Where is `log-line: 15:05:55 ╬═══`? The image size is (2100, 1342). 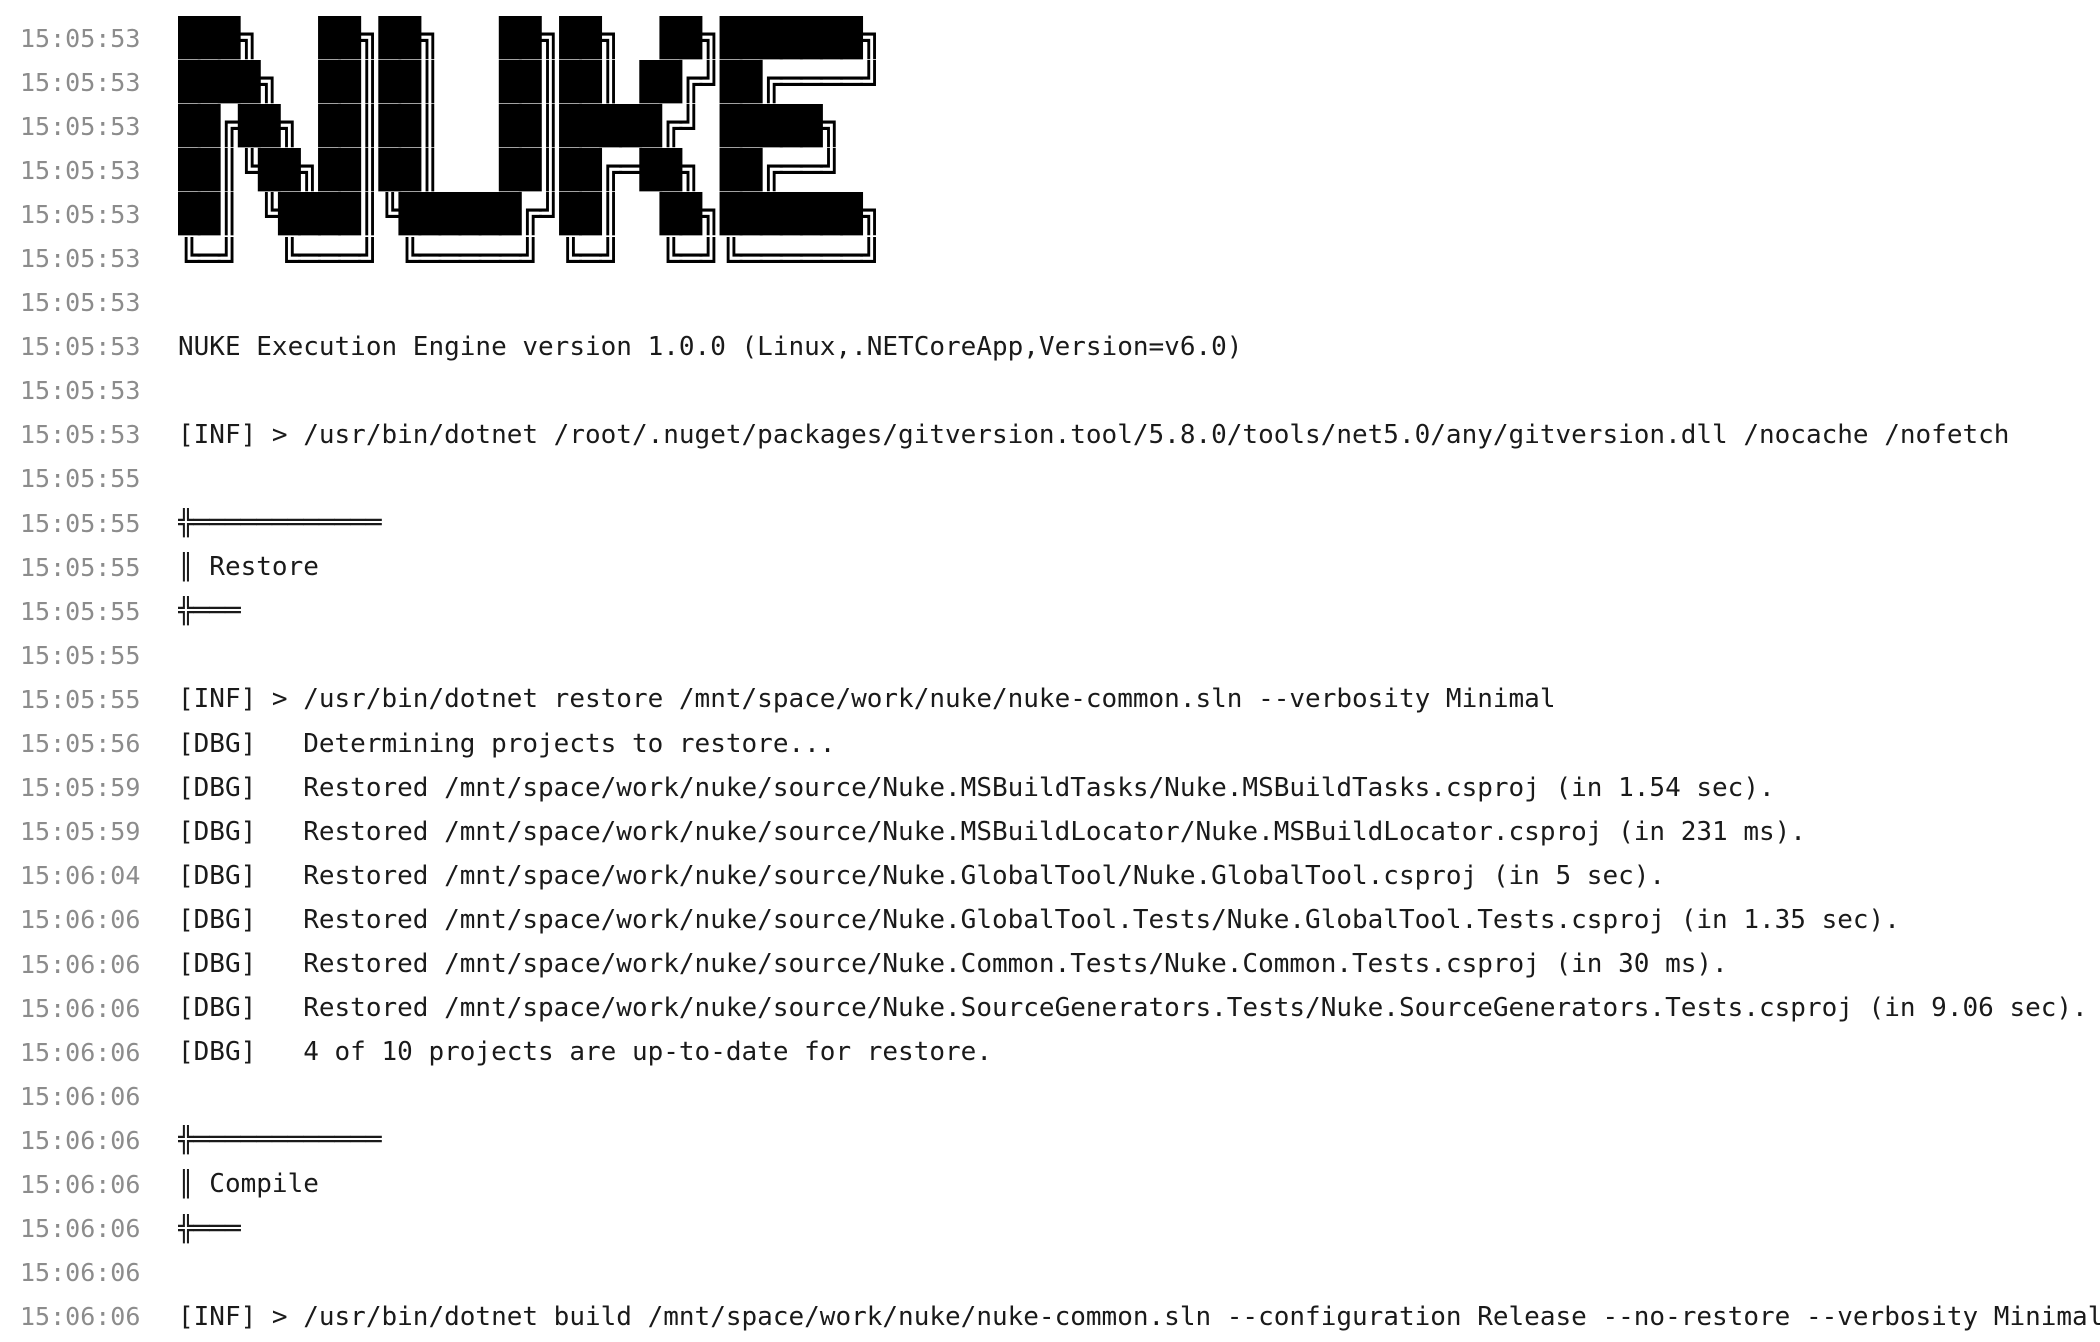
log-line: 15:05:55 ╬═══ is located at coordinates (1050, 611).